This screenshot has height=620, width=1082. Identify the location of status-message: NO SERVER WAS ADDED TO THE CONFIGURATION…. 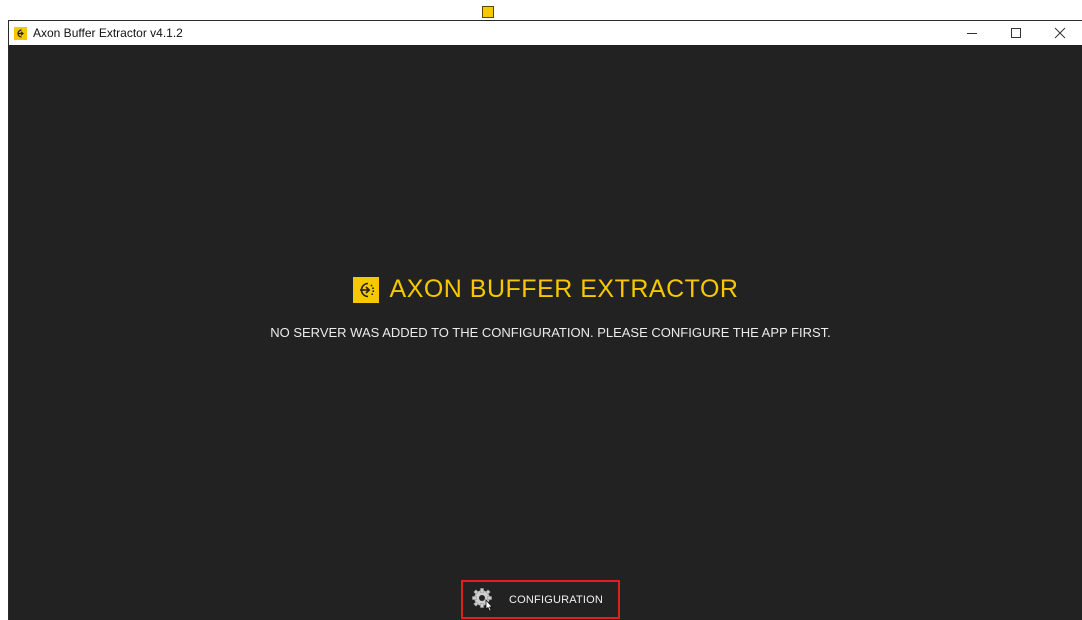
(550, 332).